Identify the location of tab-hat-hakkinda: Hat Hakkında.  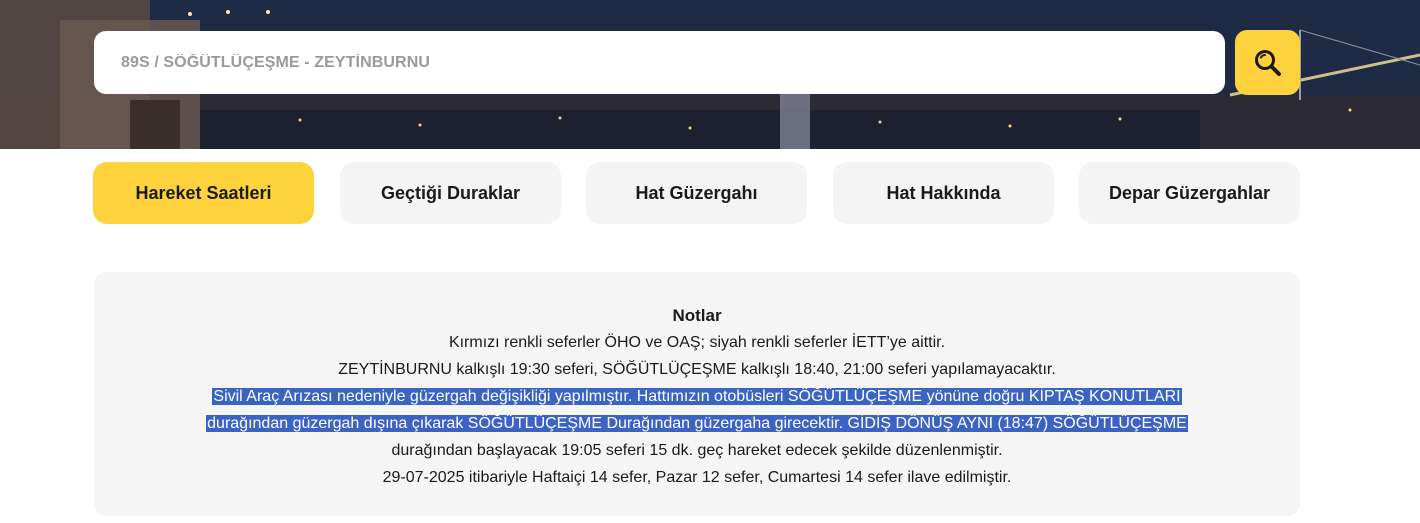
(943, 193).